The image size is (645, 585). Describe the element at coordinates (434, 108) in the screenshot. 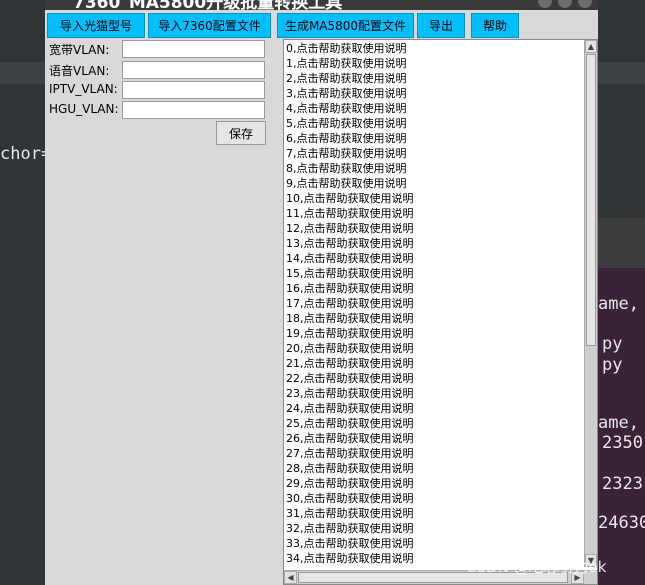

I see `list-item: 4,点击帮助获取使用说明` at that location.